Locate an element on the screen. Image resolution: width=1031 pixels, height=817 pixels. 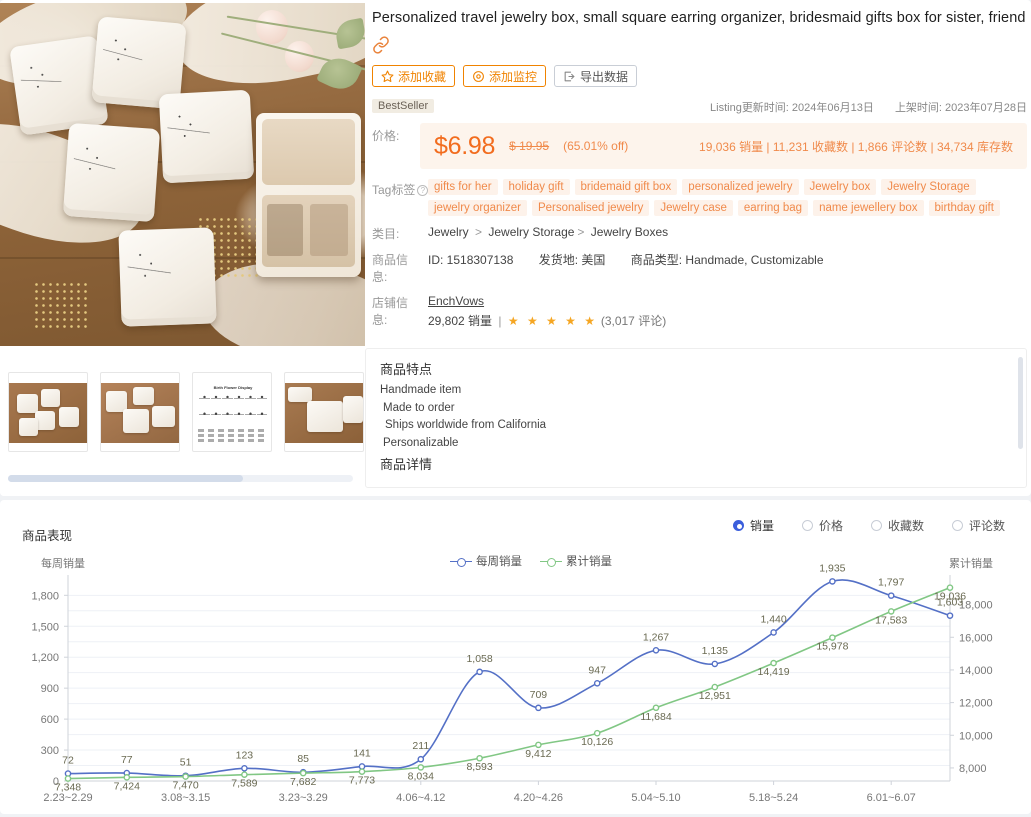
chart-data-label: 17,583 is located at coordinates (891, 620).